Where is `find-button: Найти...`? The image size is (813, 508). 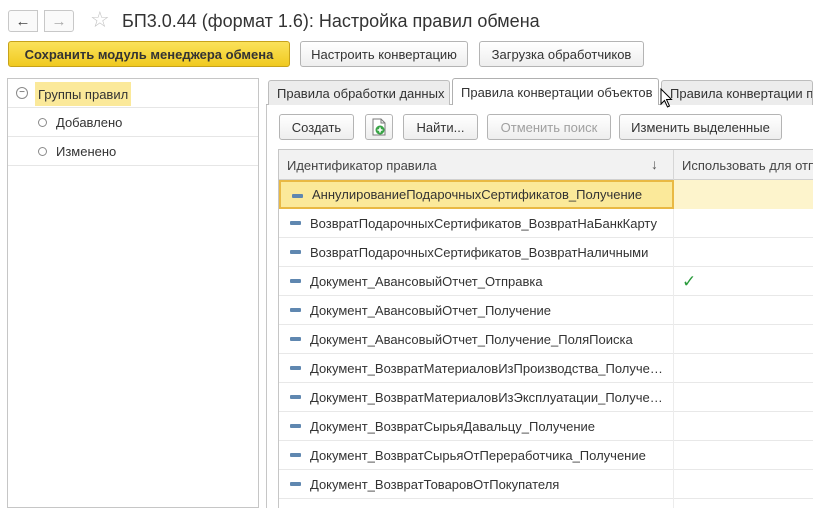 find-button: Найти... is located at coordinates (440, 127).